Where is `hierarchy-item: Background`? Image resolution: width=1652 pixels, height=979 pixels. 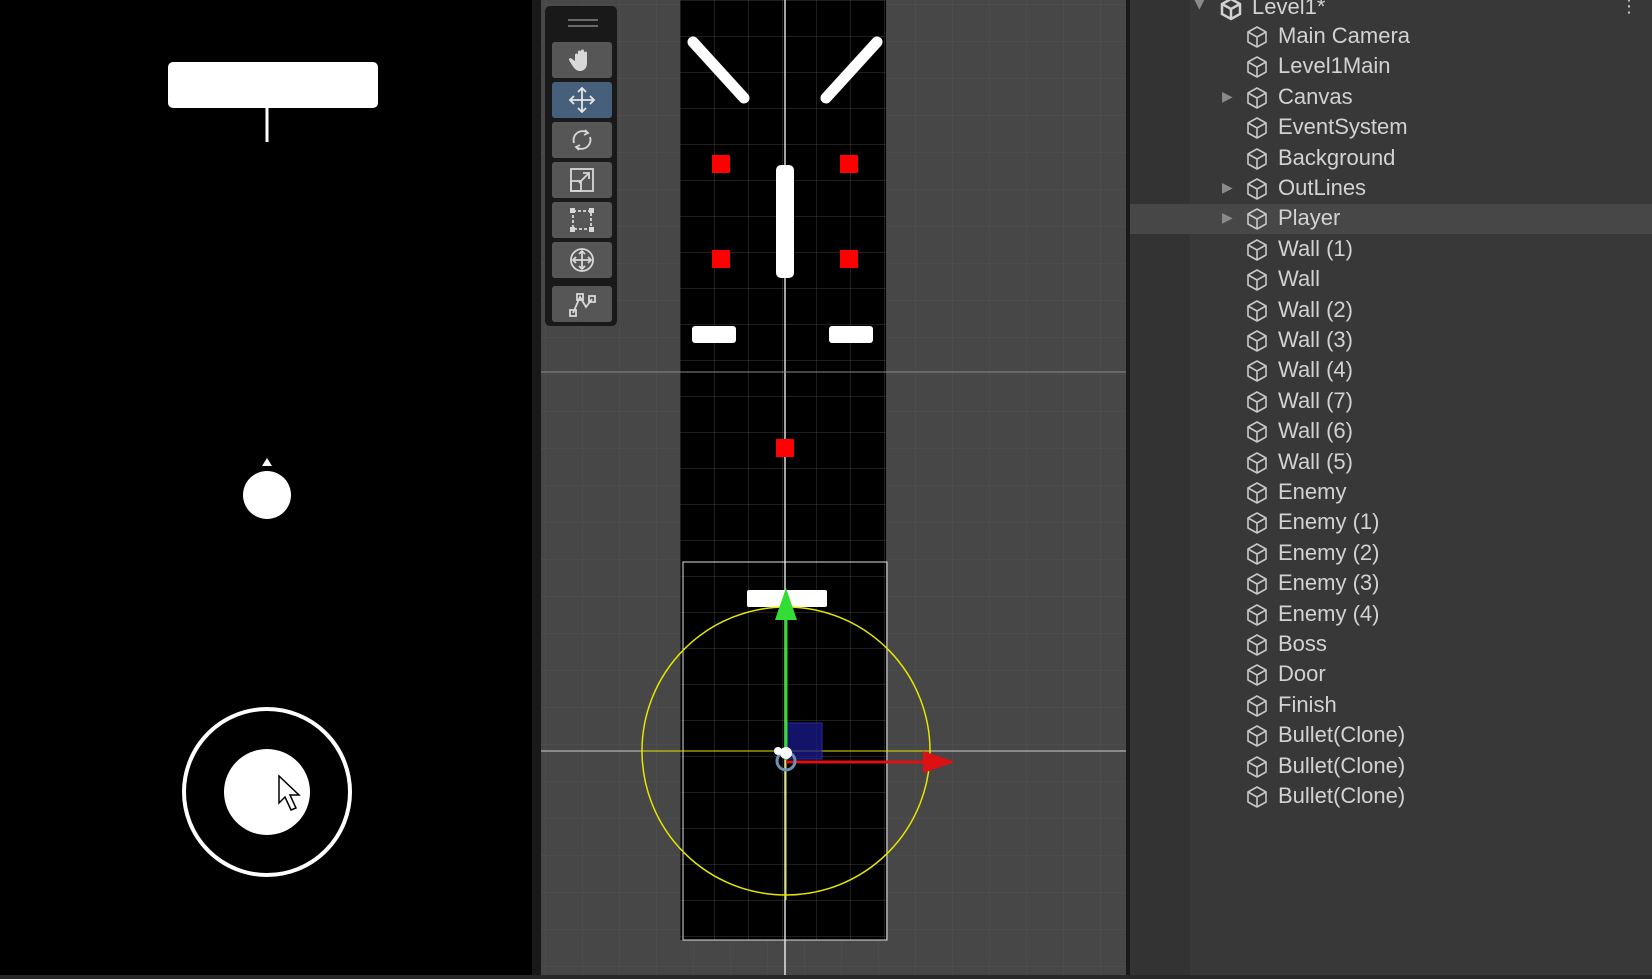 hierarchy-item: Background is located at coordinates (1391, 159).